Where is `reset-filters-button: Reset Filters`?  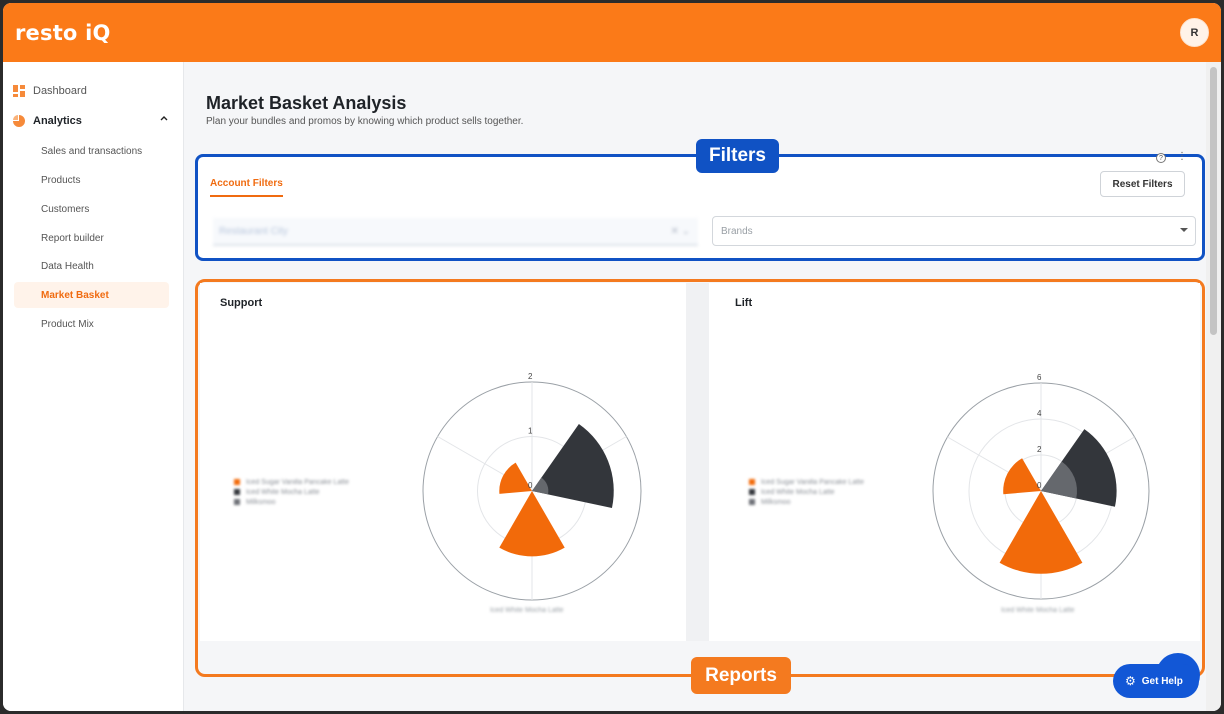
reset-filters-button: Reset Filters is located at coordinates (1142, 184).